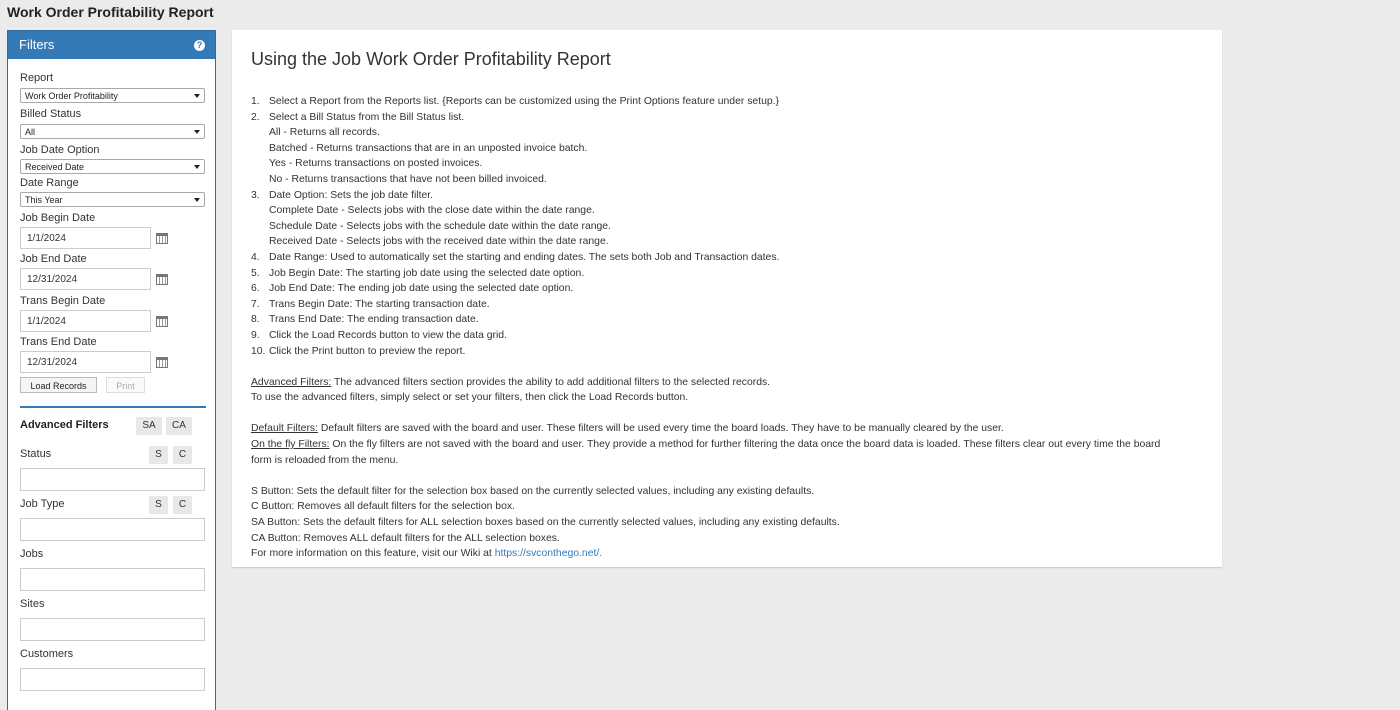 The width and height of the screenshot is (1400, 710). I want to click on job-type-s-button: S, so click(158, 505).